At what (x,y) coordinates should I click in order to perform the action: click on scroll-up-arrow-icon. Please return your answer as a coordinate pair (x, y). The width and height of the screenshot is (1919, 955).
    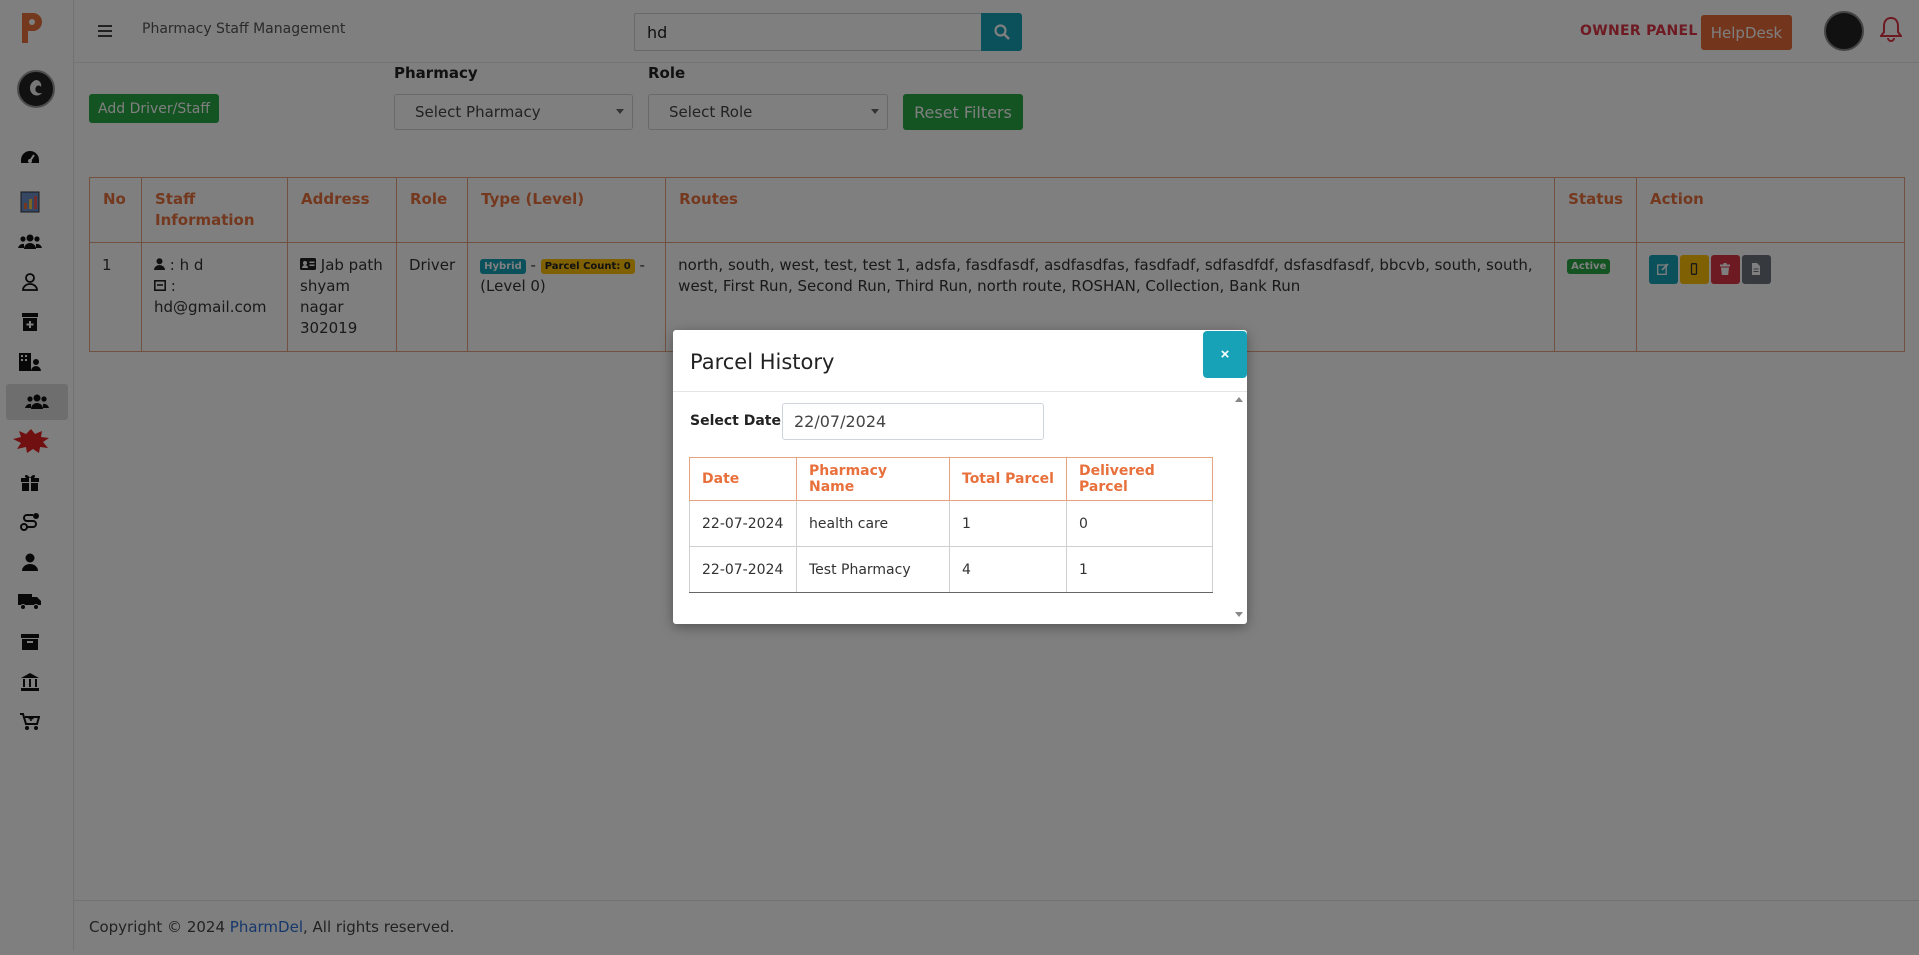
    Looking at the image, I should click on (1239, 399).